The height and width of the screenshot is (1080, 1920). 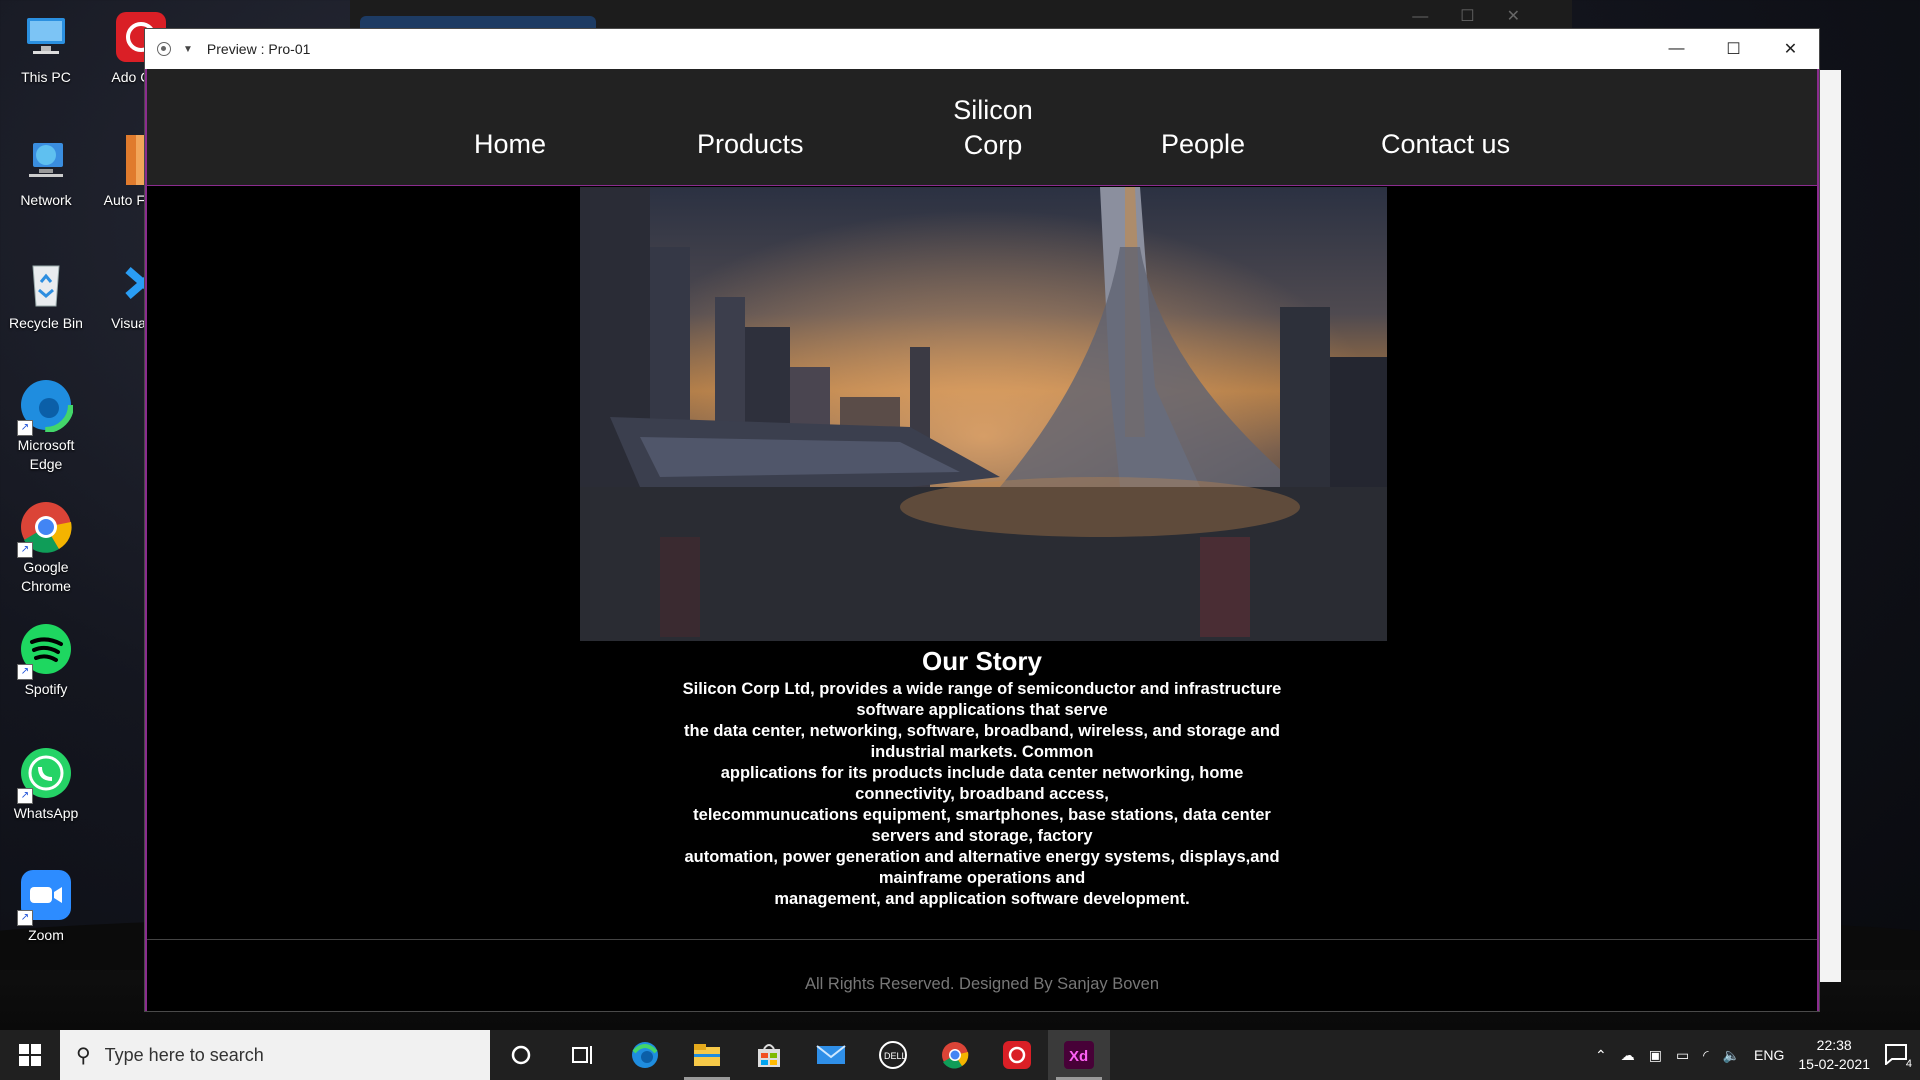 I want to click on volume-icon: 🔈, so click(x=1731, y=1055).